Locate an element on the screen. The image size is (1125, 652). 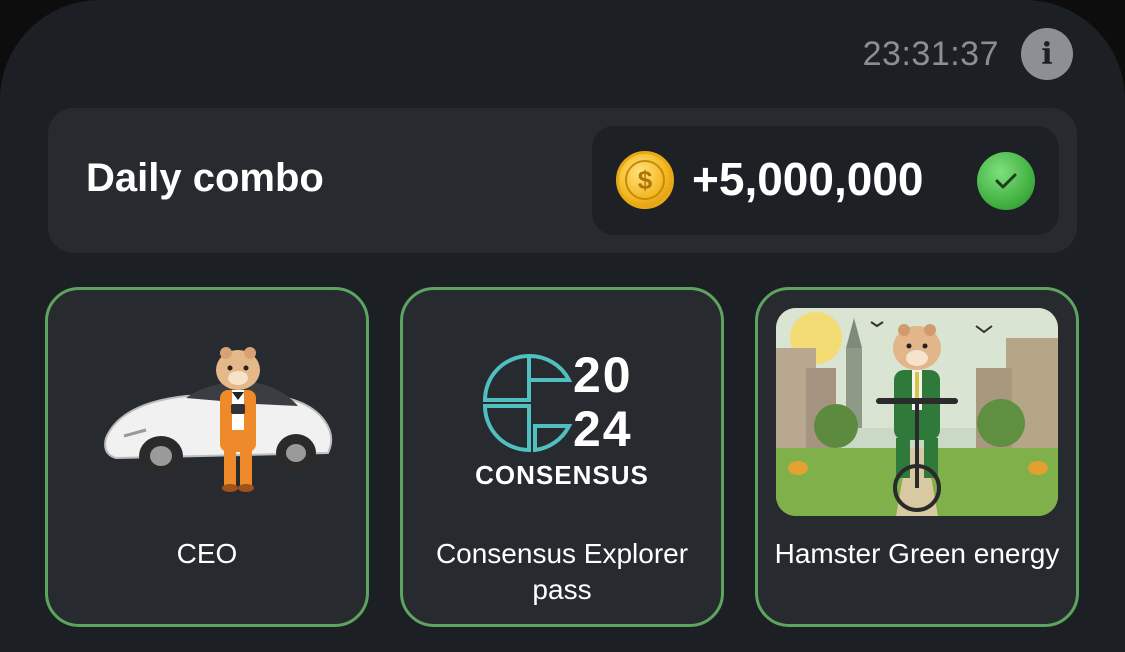
card-label: Hamster Green energy is located at coordinates (917, 553).